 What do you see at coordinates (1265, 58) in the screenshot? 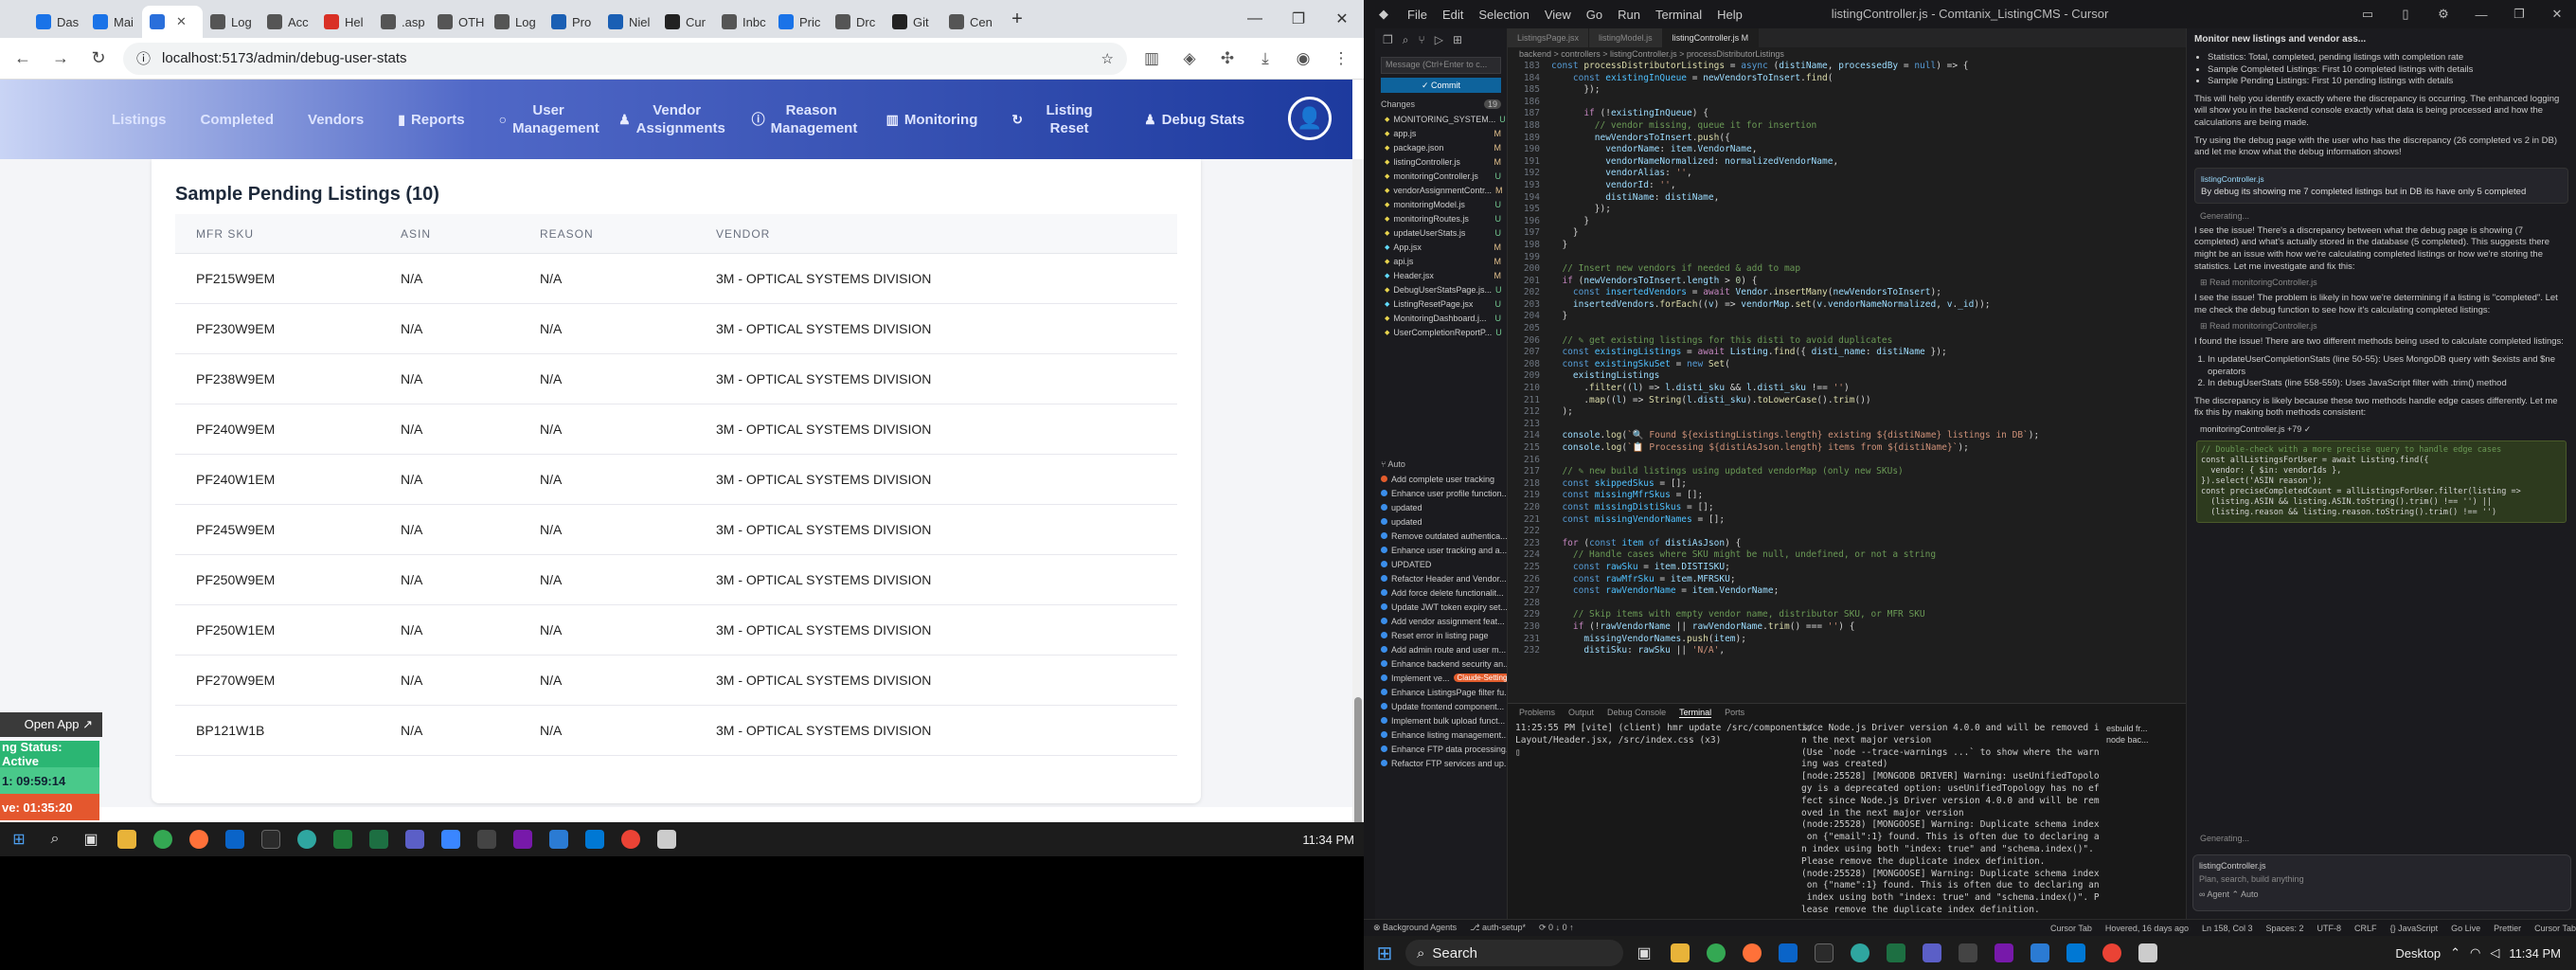
I see `download-icon: ⤓` at bounding box center [1265, 58].